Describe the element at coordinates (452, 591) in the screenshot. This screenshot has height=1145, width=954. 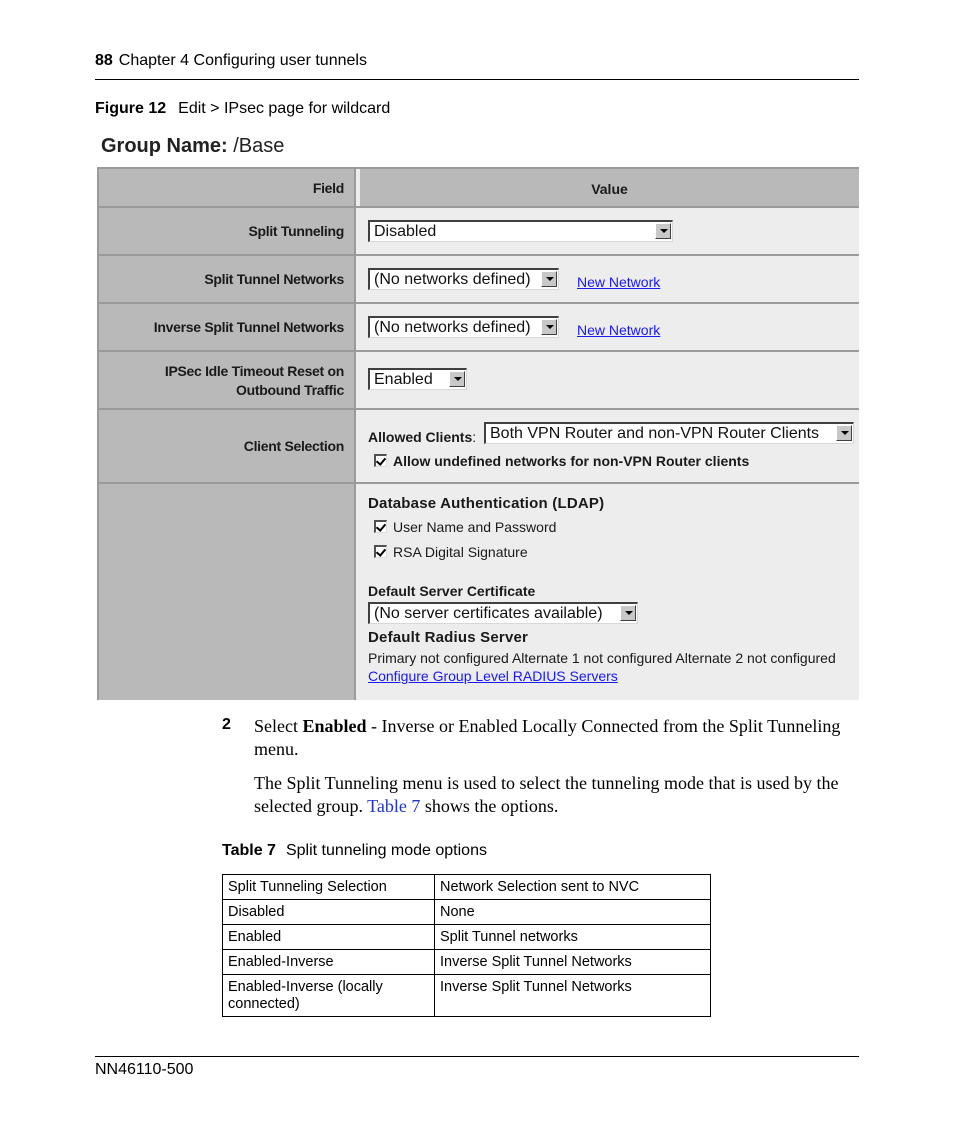
I see `server-certificate-title: Default Server Certificate` at that location.